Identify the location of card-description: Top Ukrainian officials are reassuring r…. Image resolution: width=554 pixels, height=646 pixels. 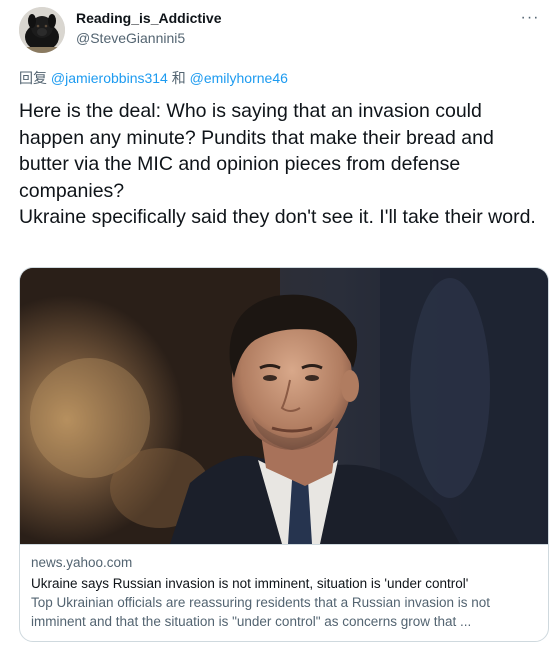
(260, 612).